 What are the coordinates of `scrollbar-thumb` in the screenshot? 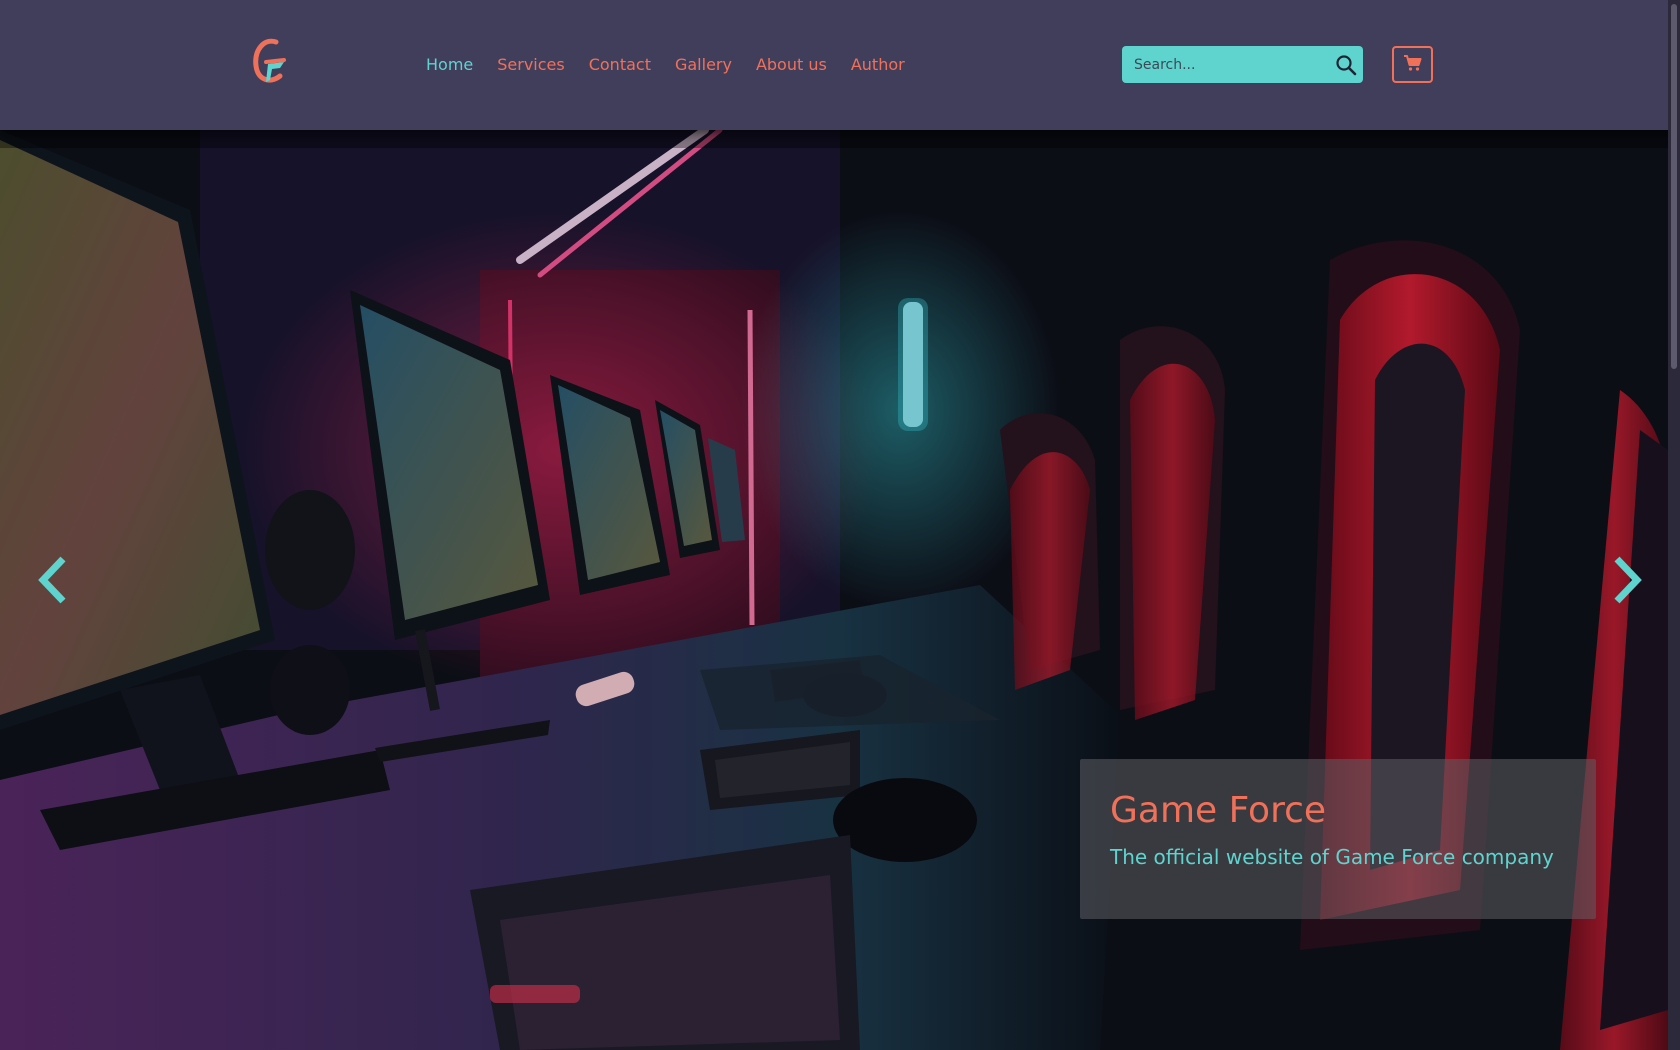 It's located at (1674, 186).